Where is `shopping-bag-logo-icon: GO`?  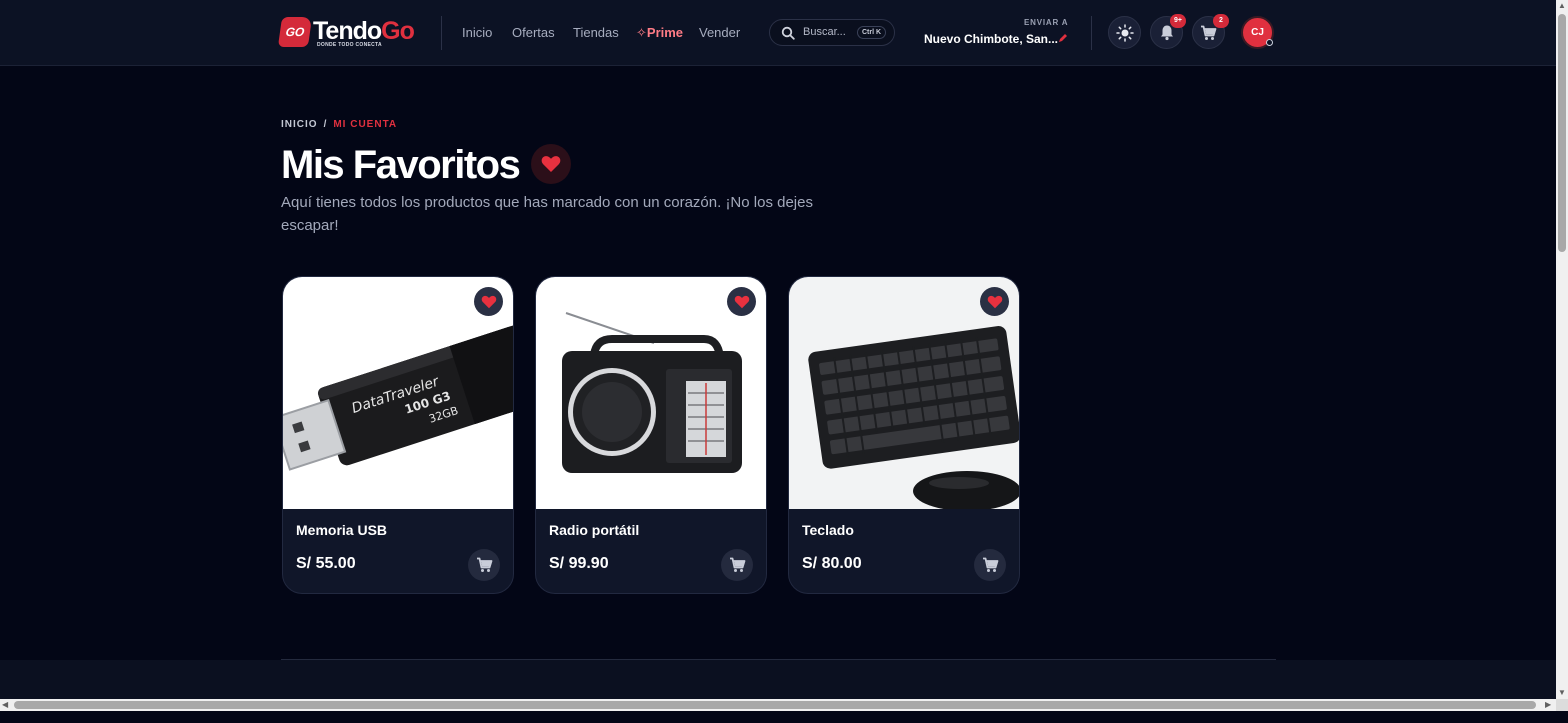
shopping-bag-logo-icon: GO is located at coordinates (295, 32).